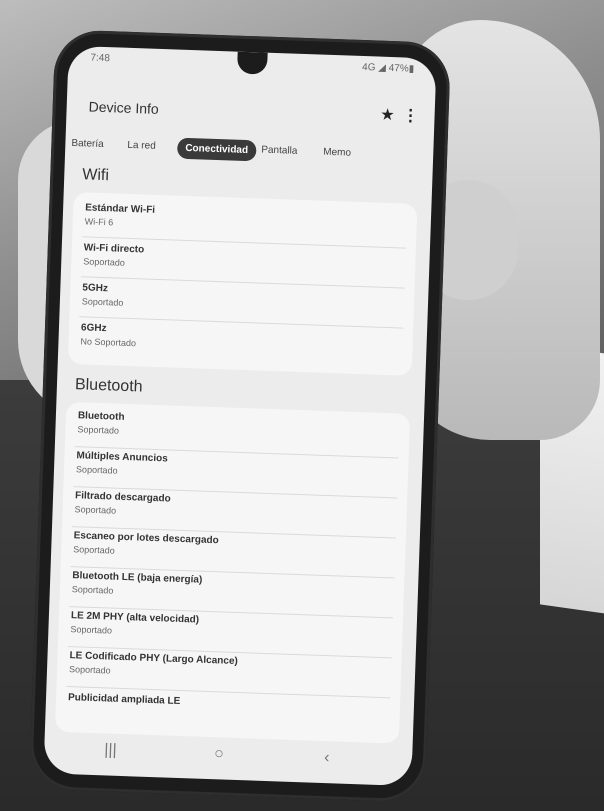 The height and width of the screenshot is (811, 604). What do you see at coordinates (410, 115) in the screenshot?
I see `more-vert-icon: ⋮` at bounding box center [410, 115].